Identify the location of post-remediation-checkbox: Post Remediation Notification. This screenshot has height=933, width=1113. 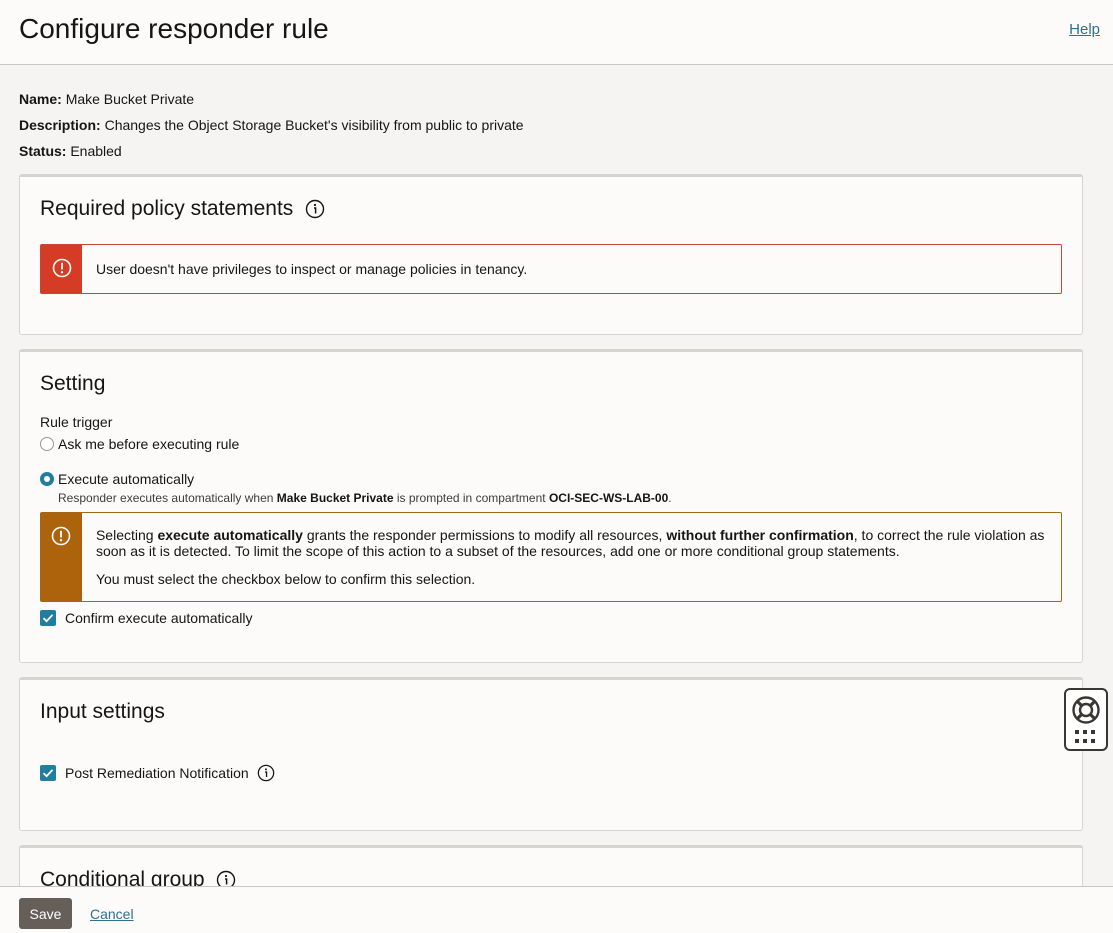
(157, 773).